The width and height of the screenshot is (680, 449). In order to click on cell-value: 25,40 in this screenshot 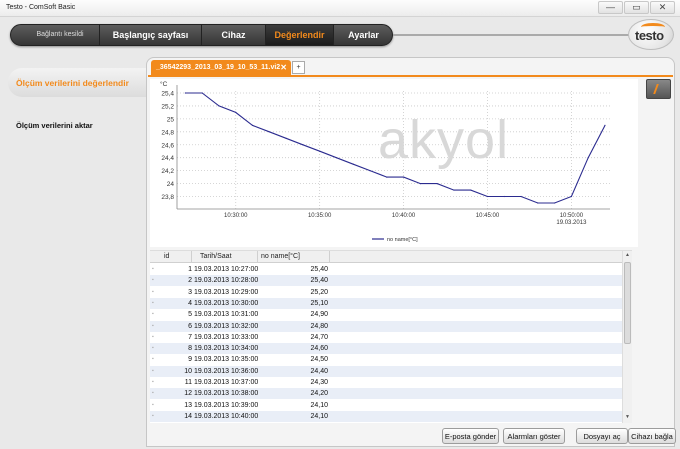, I will do `click(319, 269)`.